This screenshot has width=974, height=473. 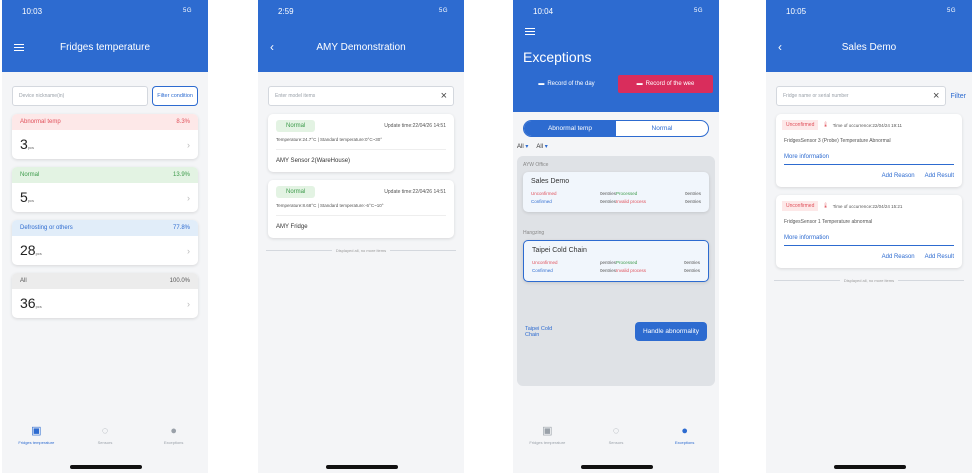 What do you see at coordinates (867, 206) in the screenshot?
I see `occurrence-time: Time of occurrence:22/04/24 15:21` at bounding box center [867, 206].